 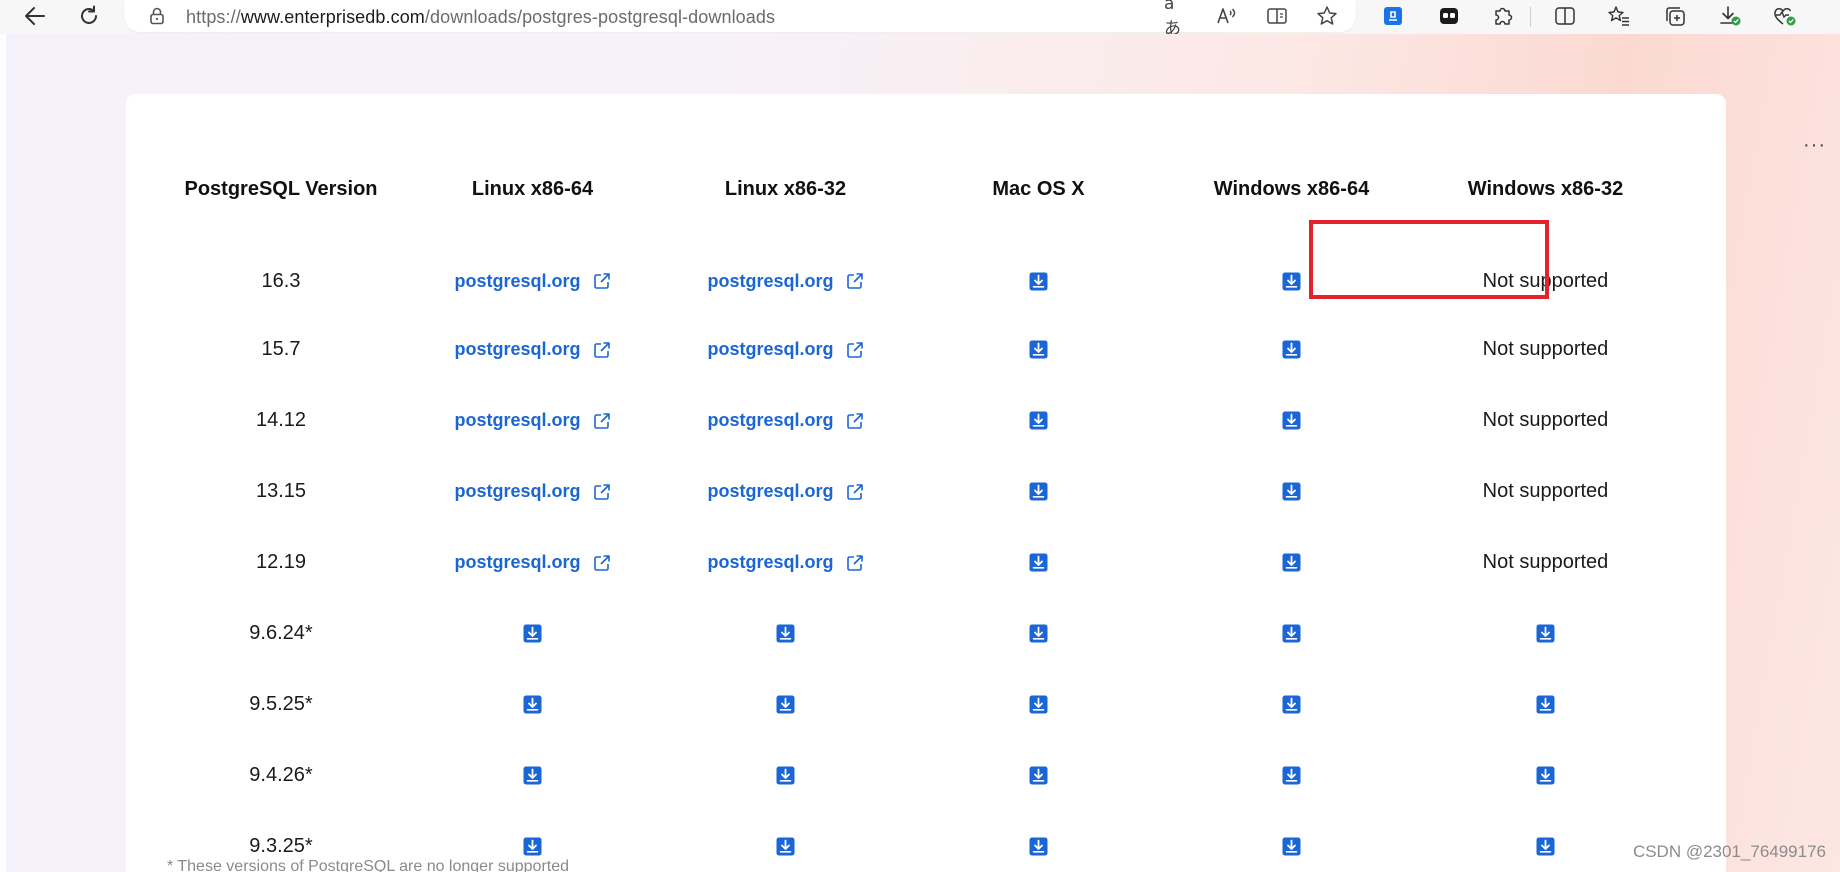 I want to click on read-aloud-icon, so click(x=1227, y=16).